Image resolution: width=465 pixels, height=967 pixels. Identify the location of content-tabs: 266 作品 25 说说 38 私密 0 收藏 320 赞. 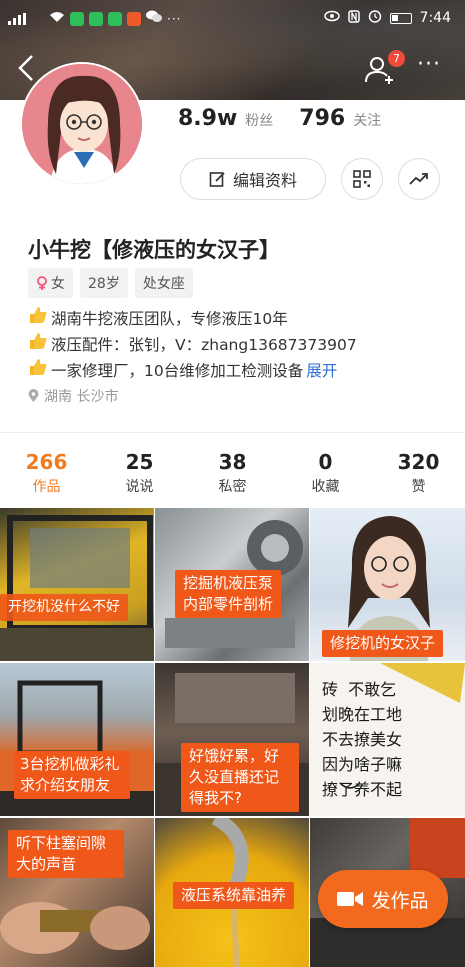
(232, 473).